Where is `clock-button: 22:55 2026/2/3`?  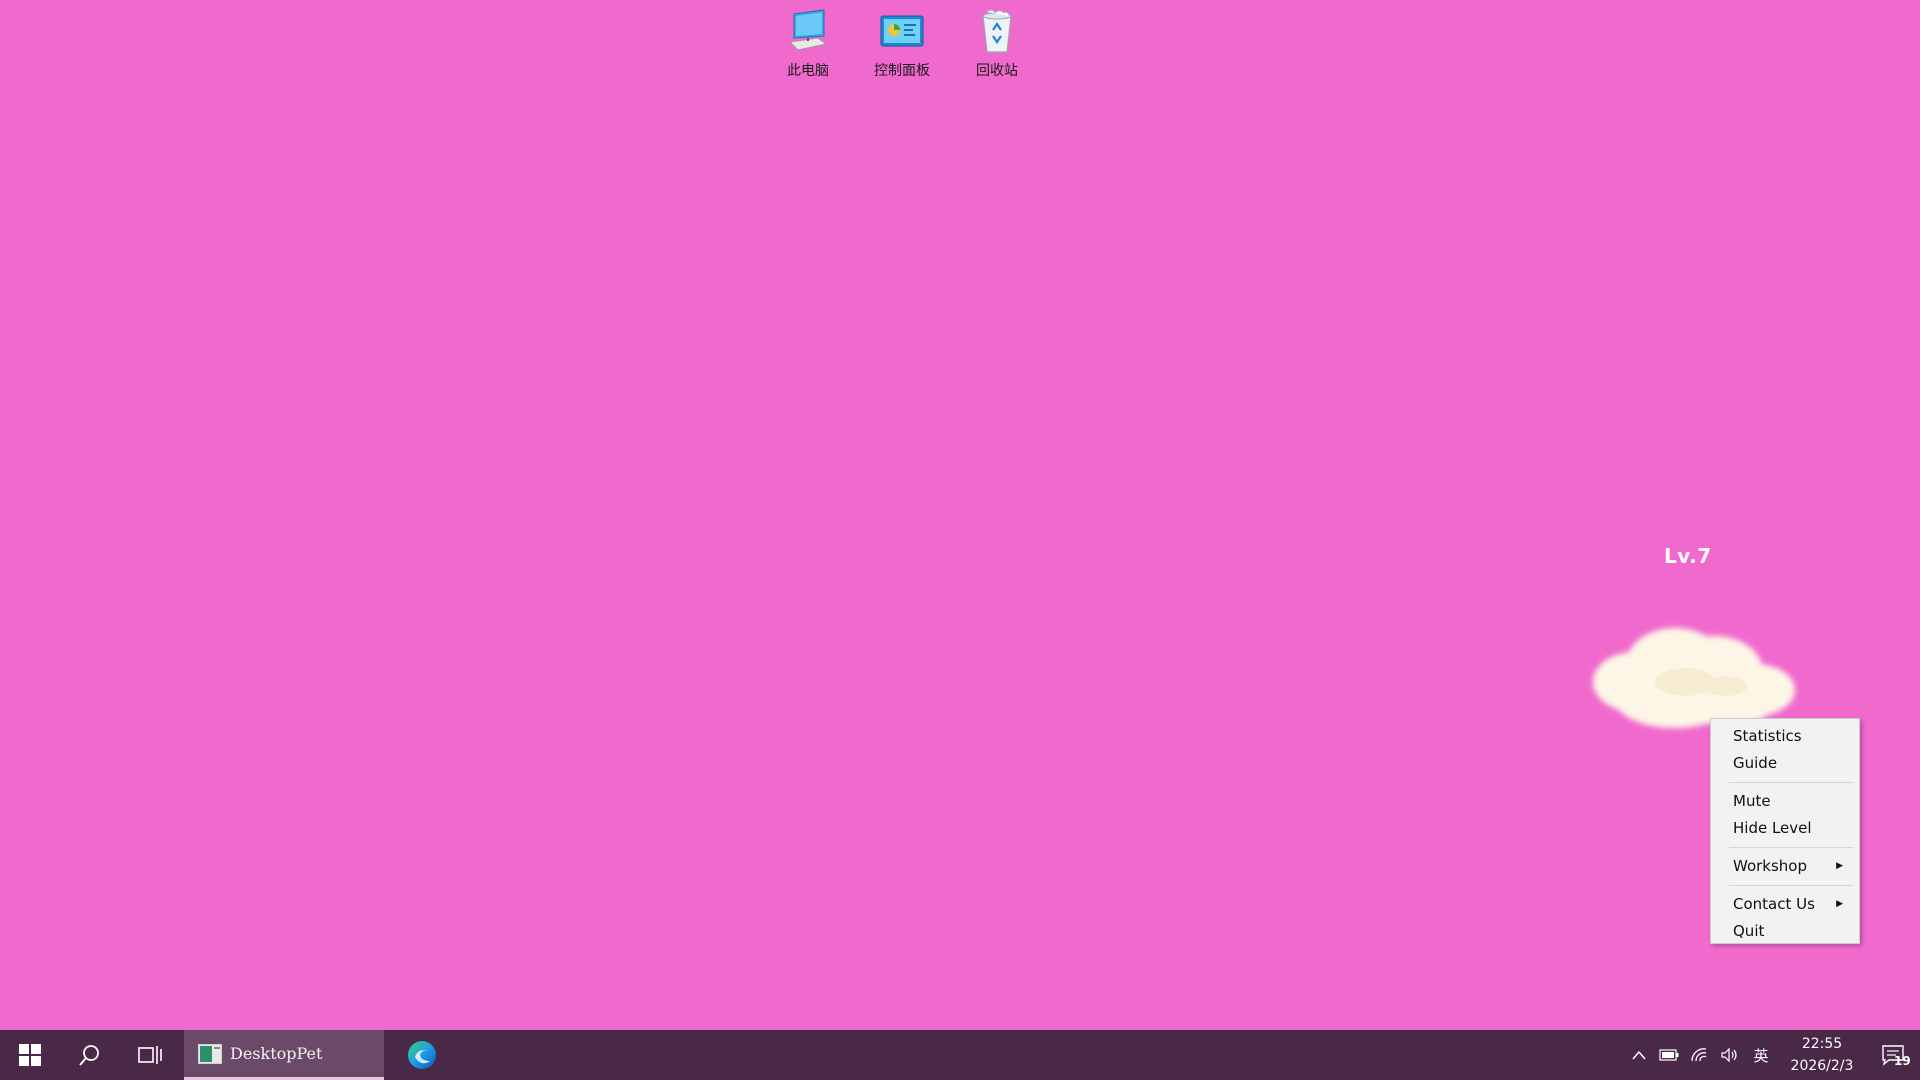 clock-button: 22:55 2026/2/3 is located at coordinates (1822, 1055).